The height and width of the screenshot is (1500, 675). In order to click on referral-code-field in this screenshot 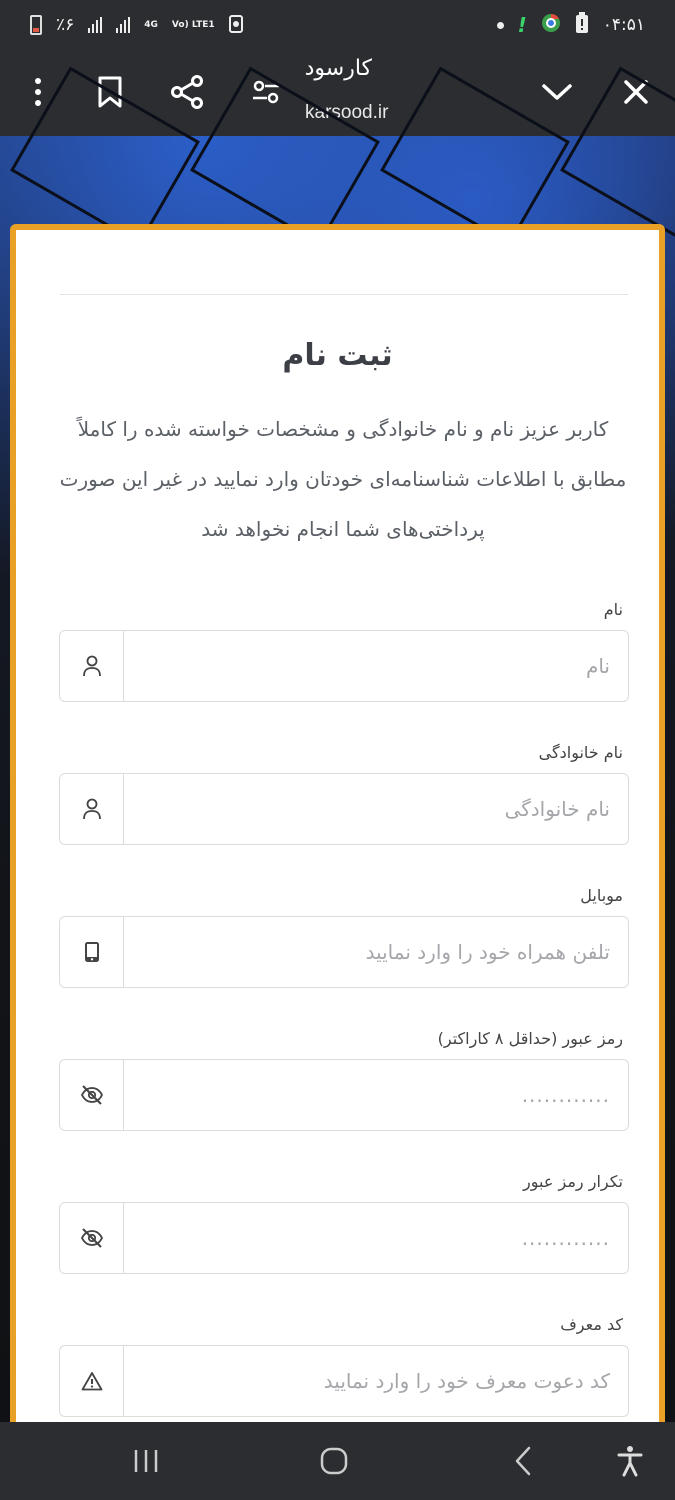, I will do `click(344, 1381)`.